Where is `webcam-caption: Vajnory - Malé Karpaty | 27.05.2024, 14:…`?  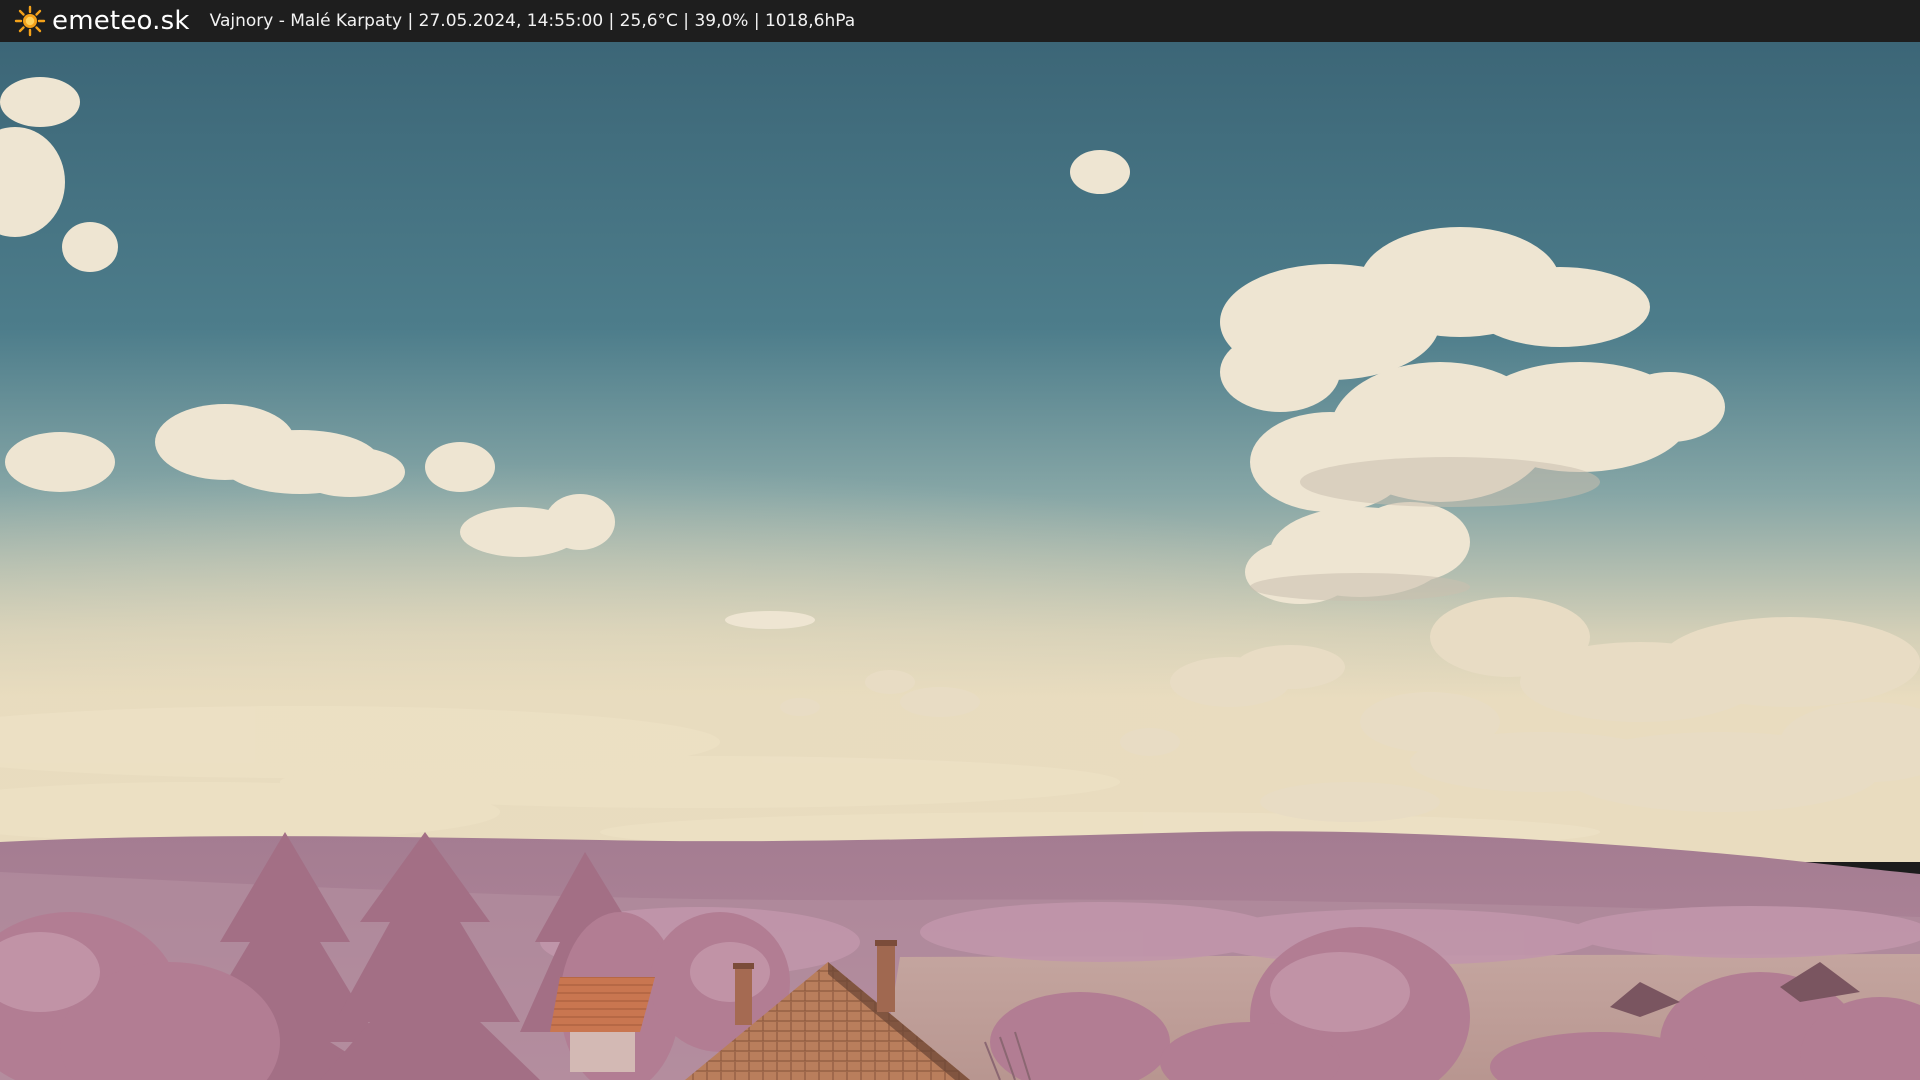 webcam-caption: Vajnory - Malé Karpaty | 27.05.2024, 14:… is located at coordinates (532, 21).